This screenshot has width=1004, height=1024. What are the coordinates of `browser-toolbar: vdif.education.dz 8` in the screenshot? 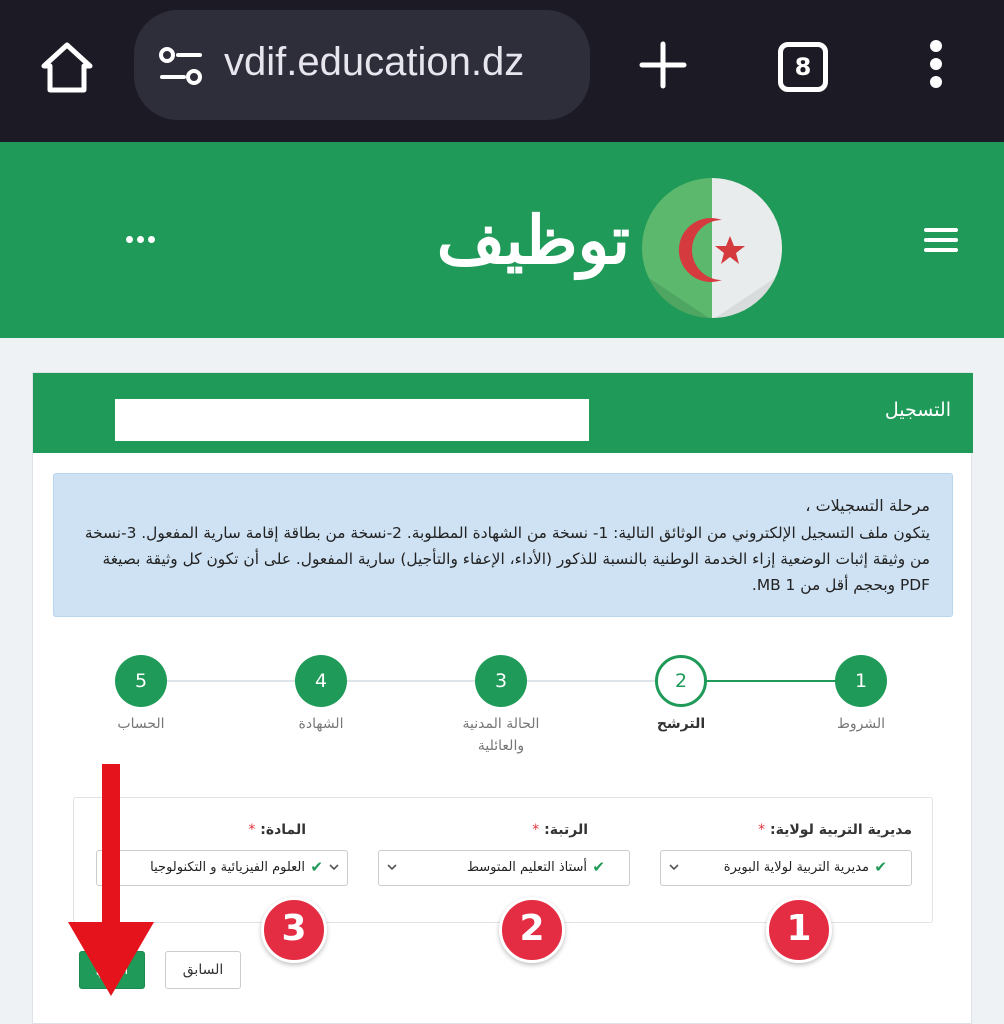 It's located at (502, 71).